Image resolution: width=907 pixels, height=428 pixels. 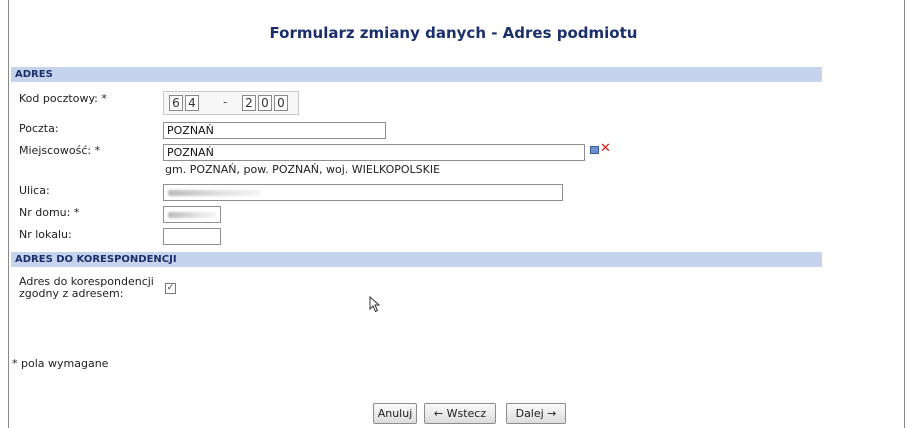 What do you see at coordinates (594, 150) in the screenshot?
I see `table-icon` at bounding box center [594, 150].